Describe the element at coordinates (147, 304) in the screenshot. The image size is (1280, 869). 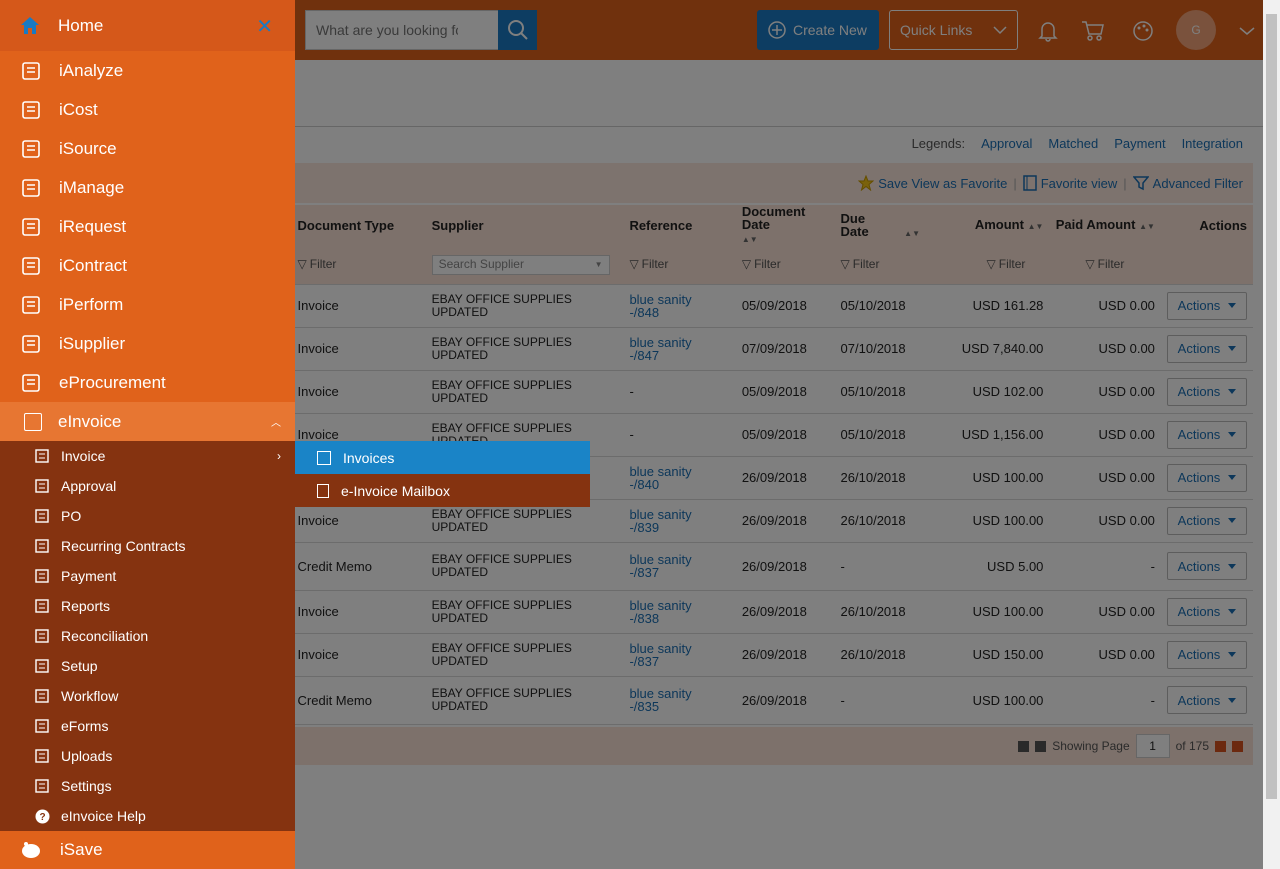
I see `sidebar-item-iperform: iPerform` at that location.